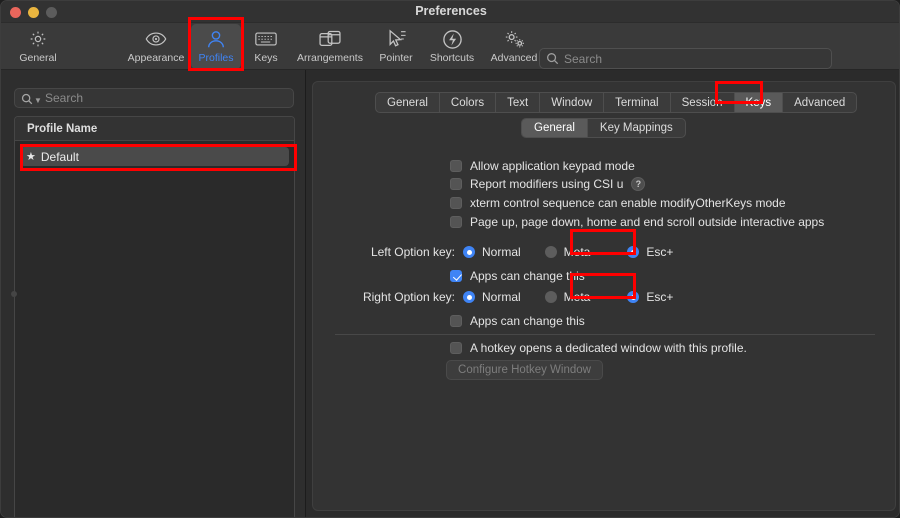  Describe the element at coordinates (548, 184) in the screenshot. I see `checkbox-report-modifiers-csi-u: Report modifiers using CSI u ?` at that location.